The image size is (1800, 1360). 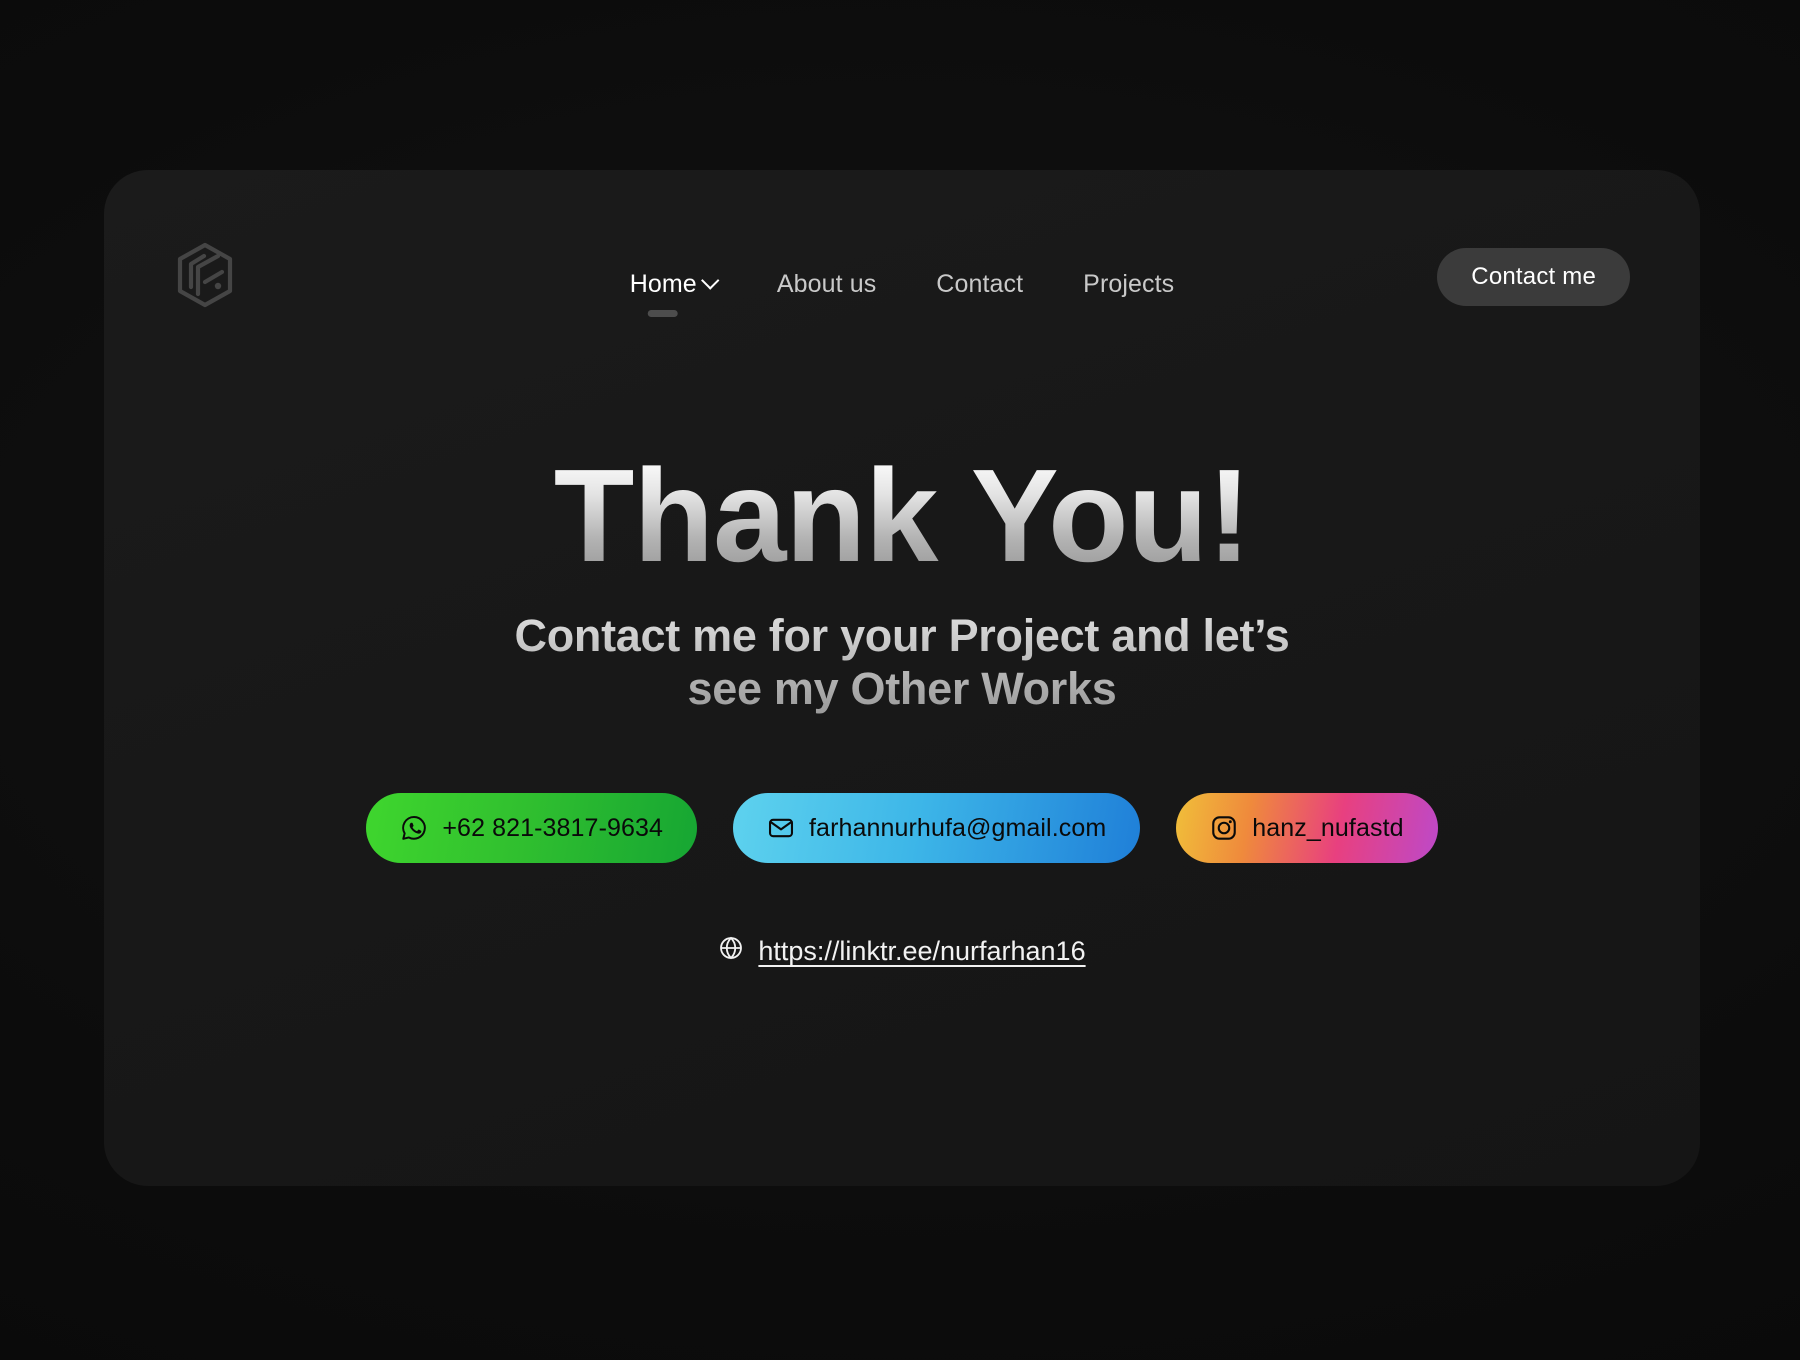 I want to click on contact-pill-whatsapp-label: +62 821-3817-9634, so click(x=553, y=827).